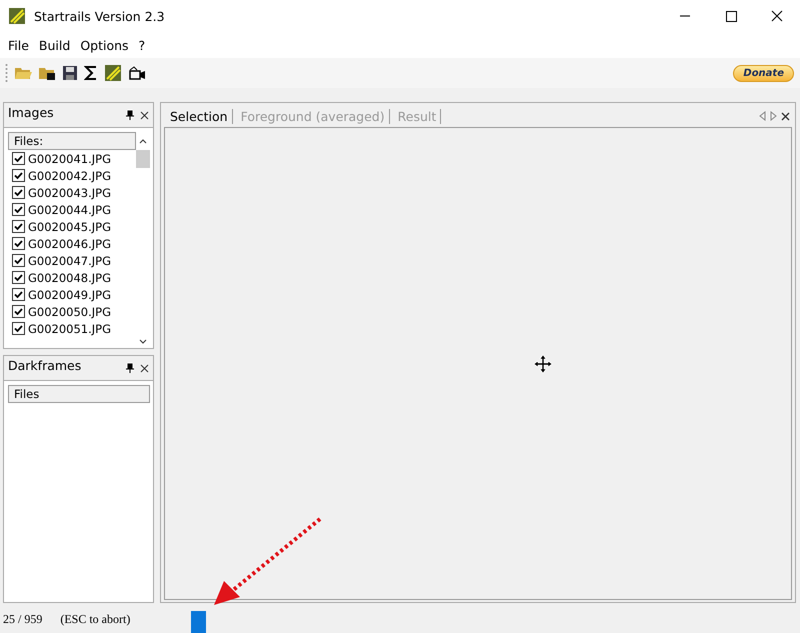 This screenshot has height=633, width=800. What do you see at coordinates (6, 73) in the screenshot?
I see `toolbar-grip` at bounding box center [6, 73].